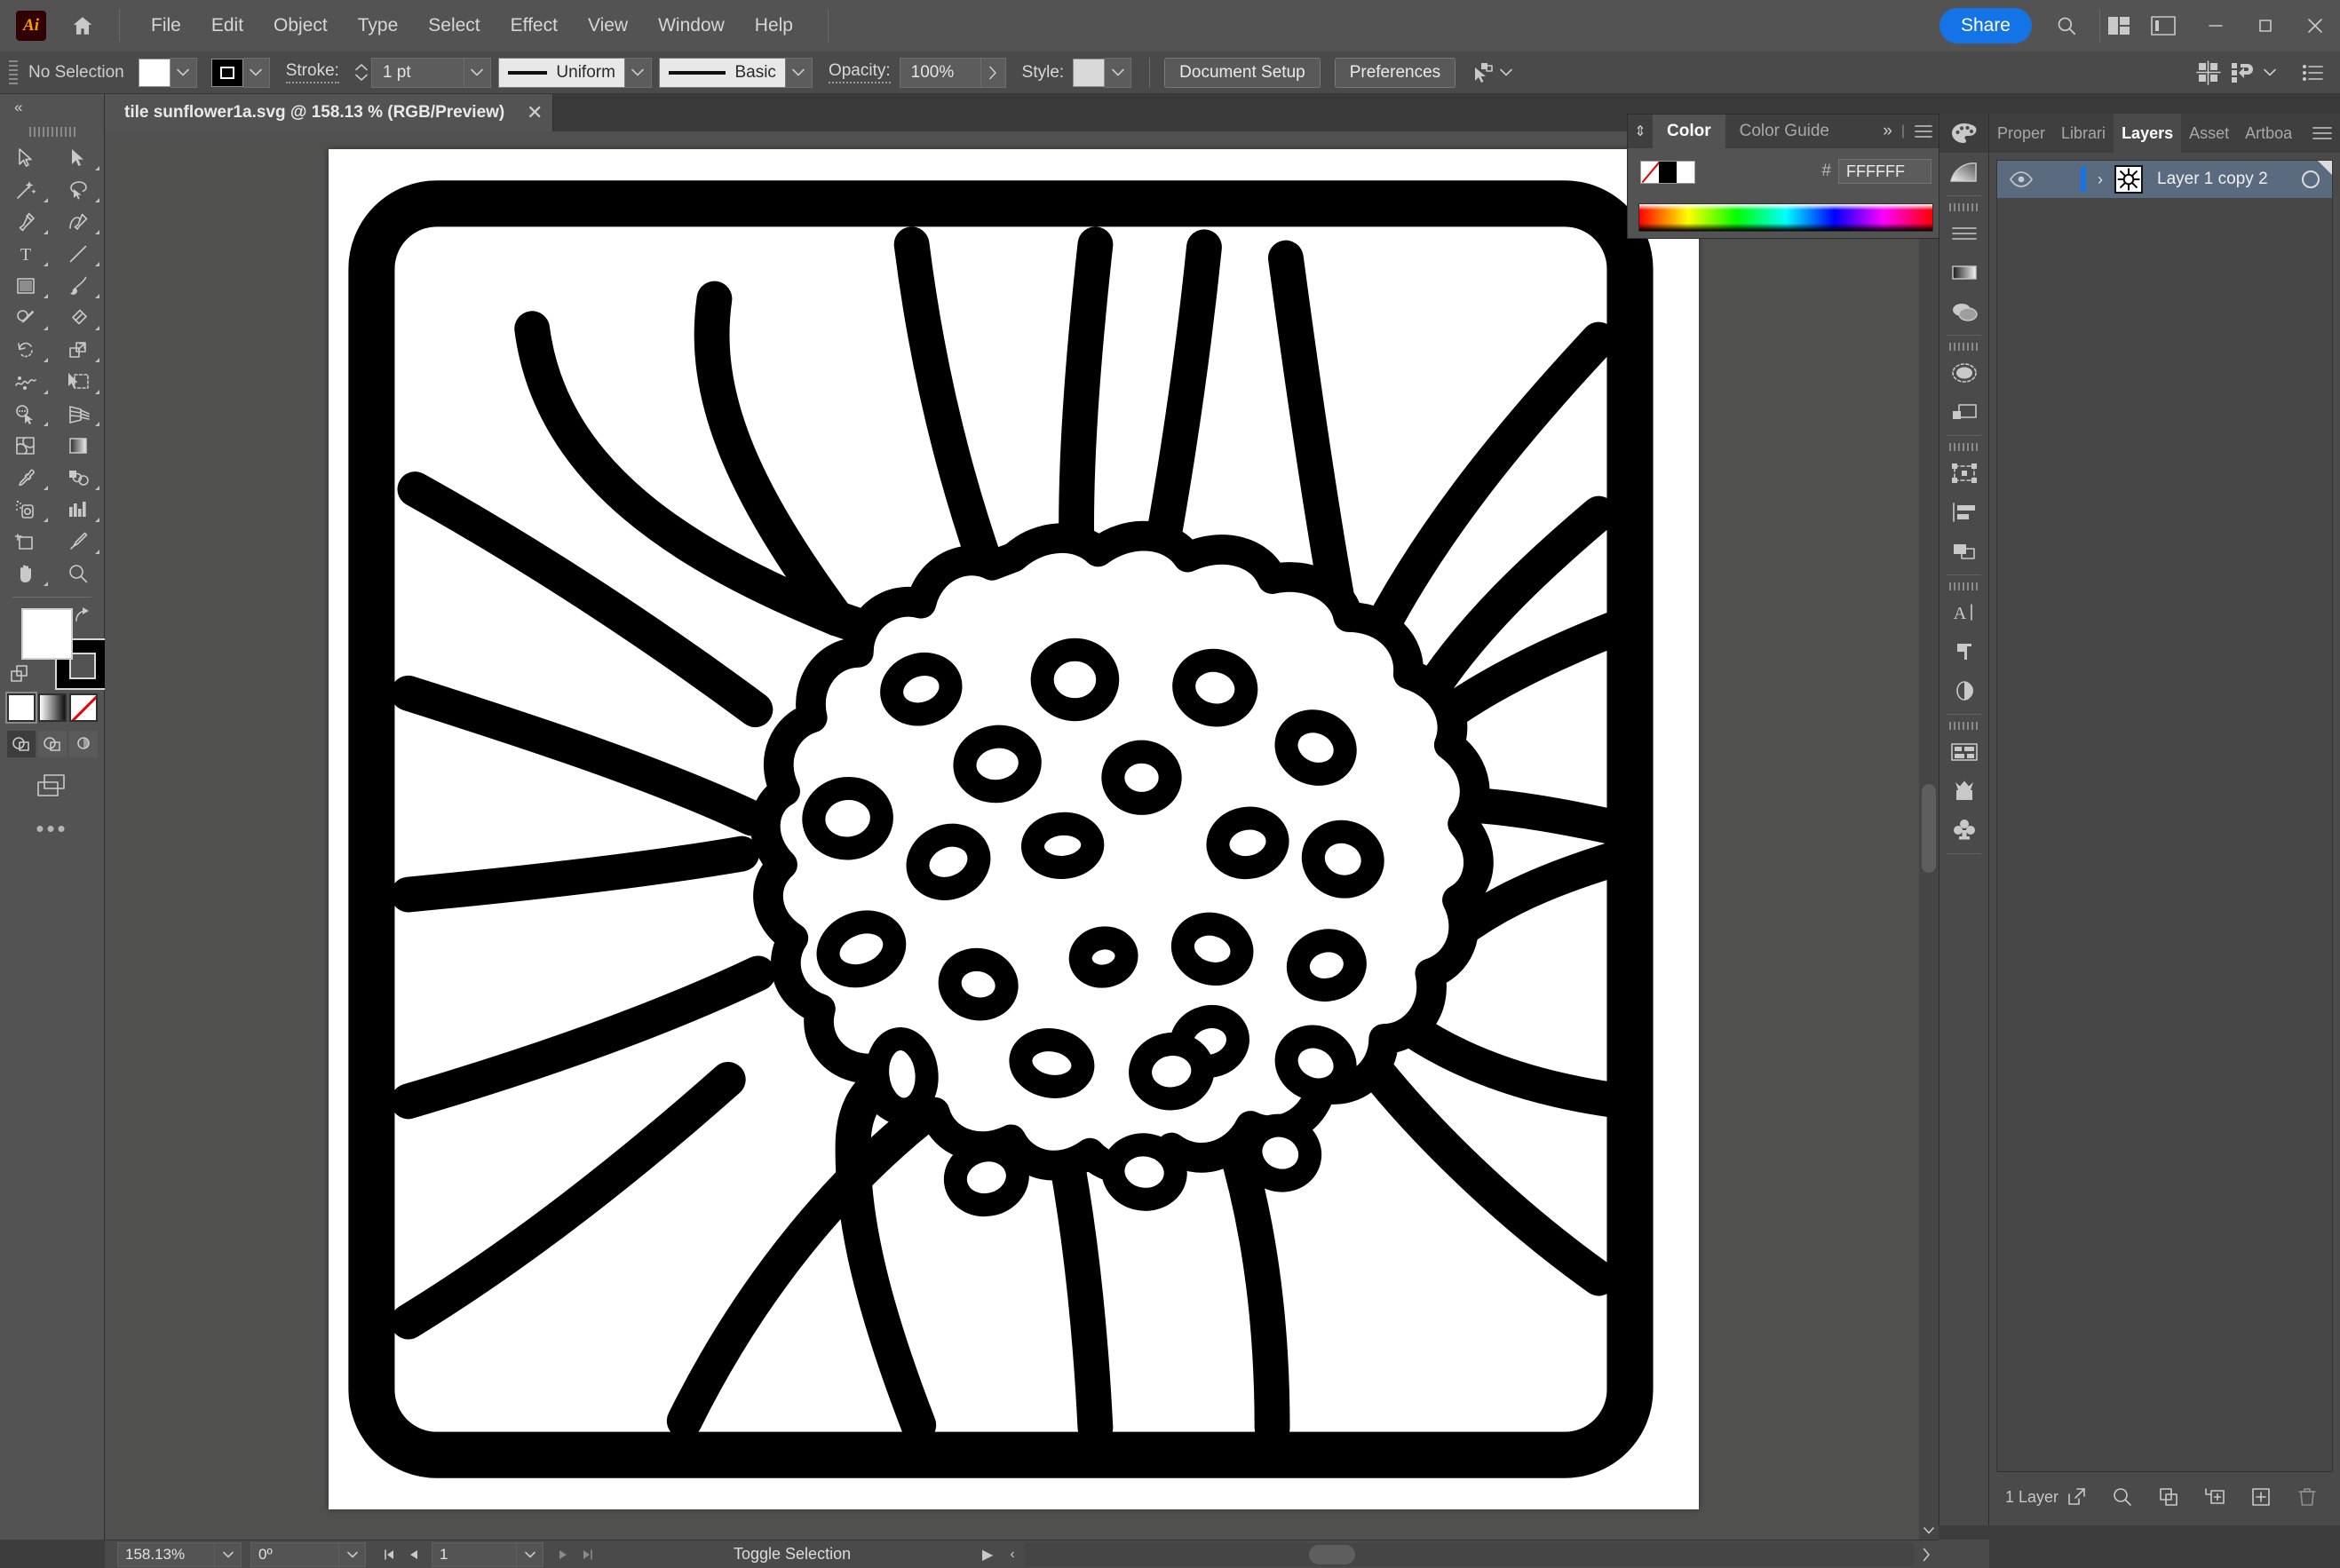  I want to click on opacity-field: 100%, so click(940, 72).